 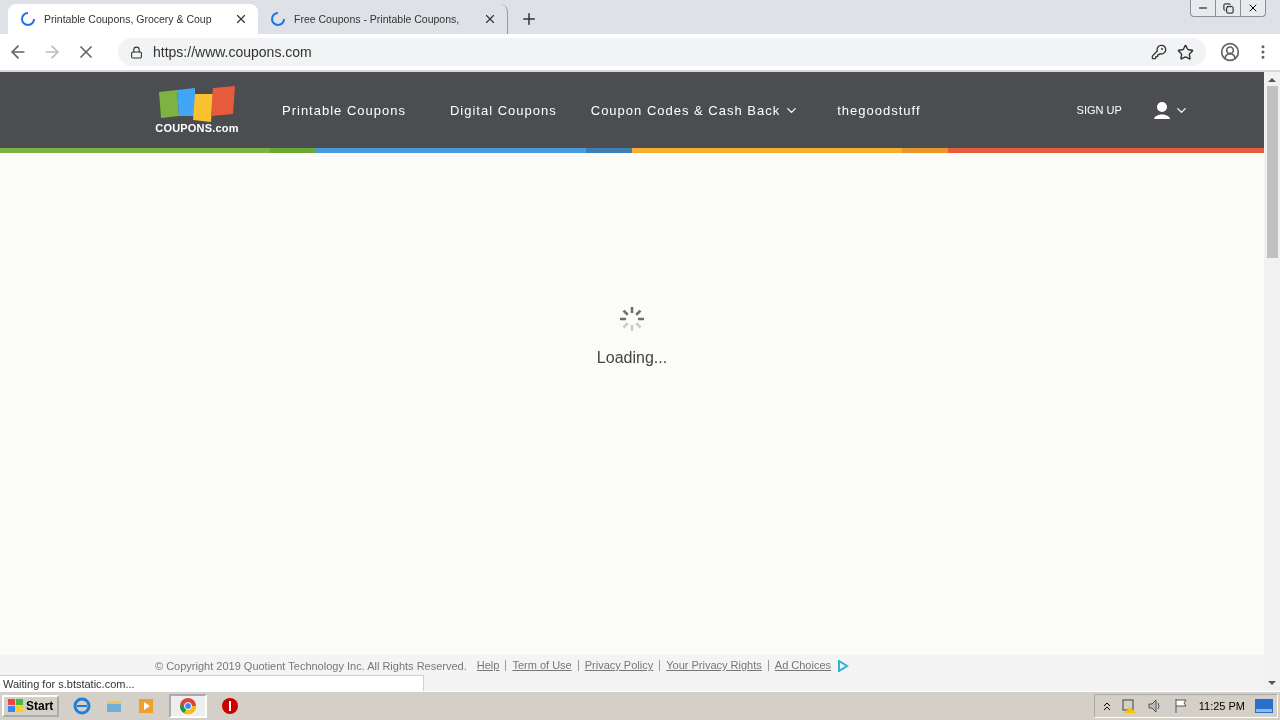 What do you see at coordinates (802, 665) in the screenshot?
I see `footer-link: Ad Choices` at bounding box center [802, 665].